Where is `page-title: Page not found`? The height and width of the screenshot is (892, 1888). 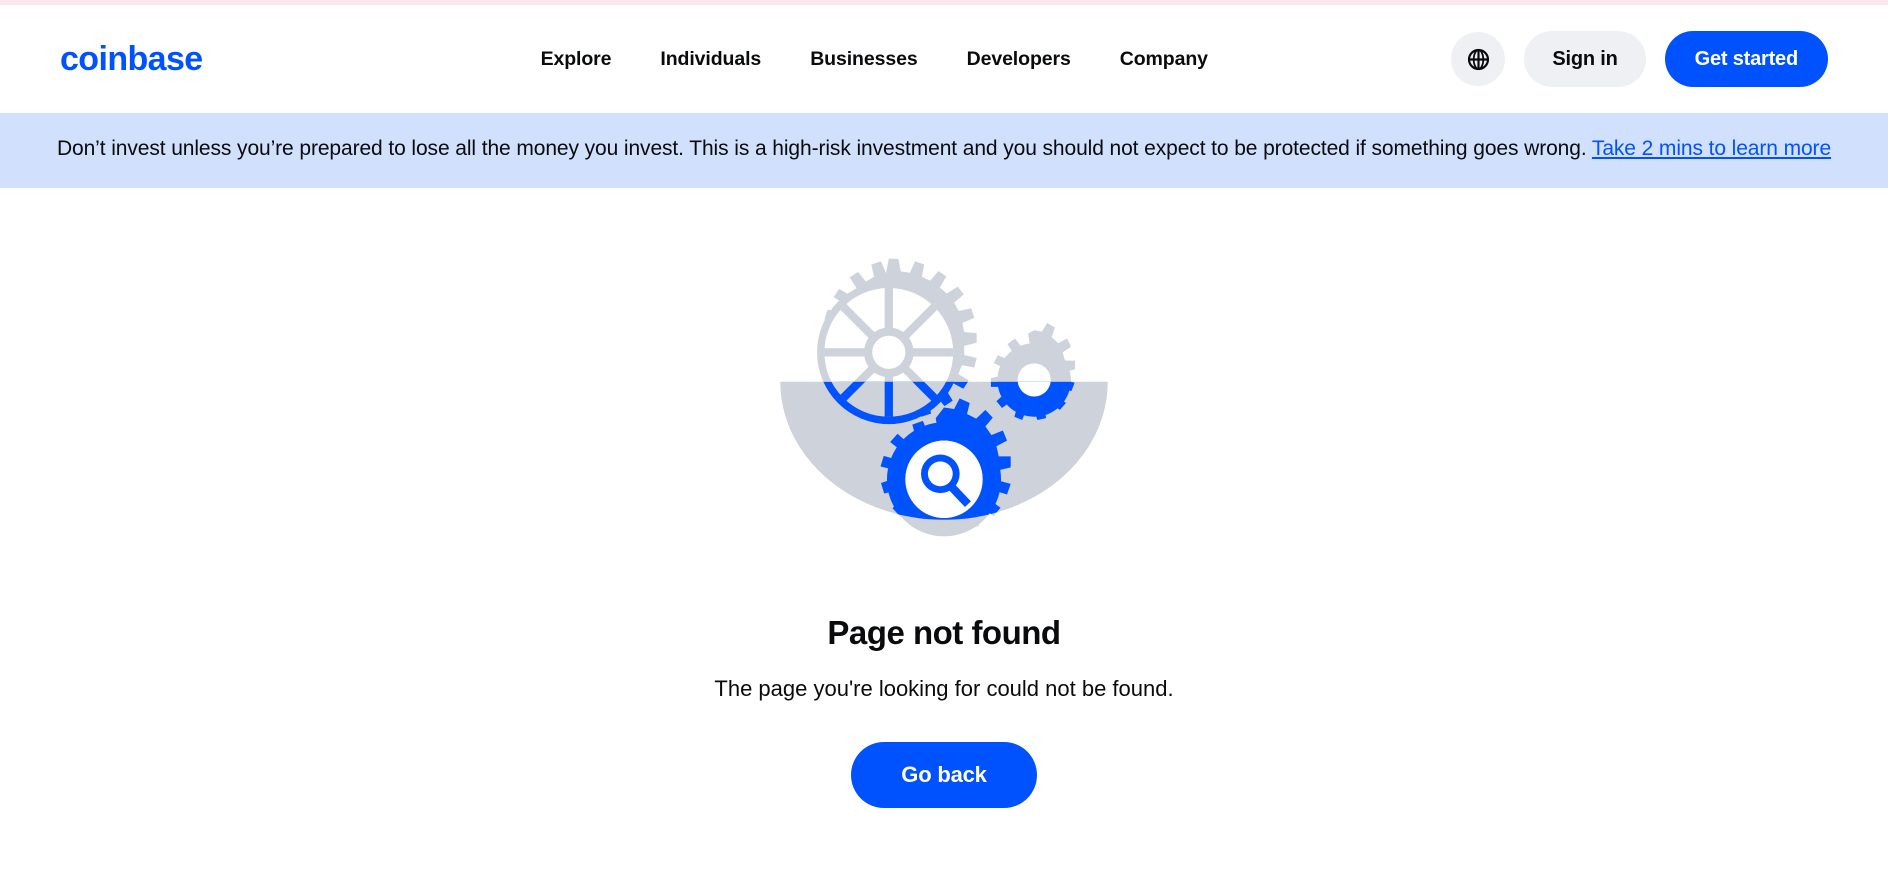 page-title: Page not found is located at coordinates (944, 632).